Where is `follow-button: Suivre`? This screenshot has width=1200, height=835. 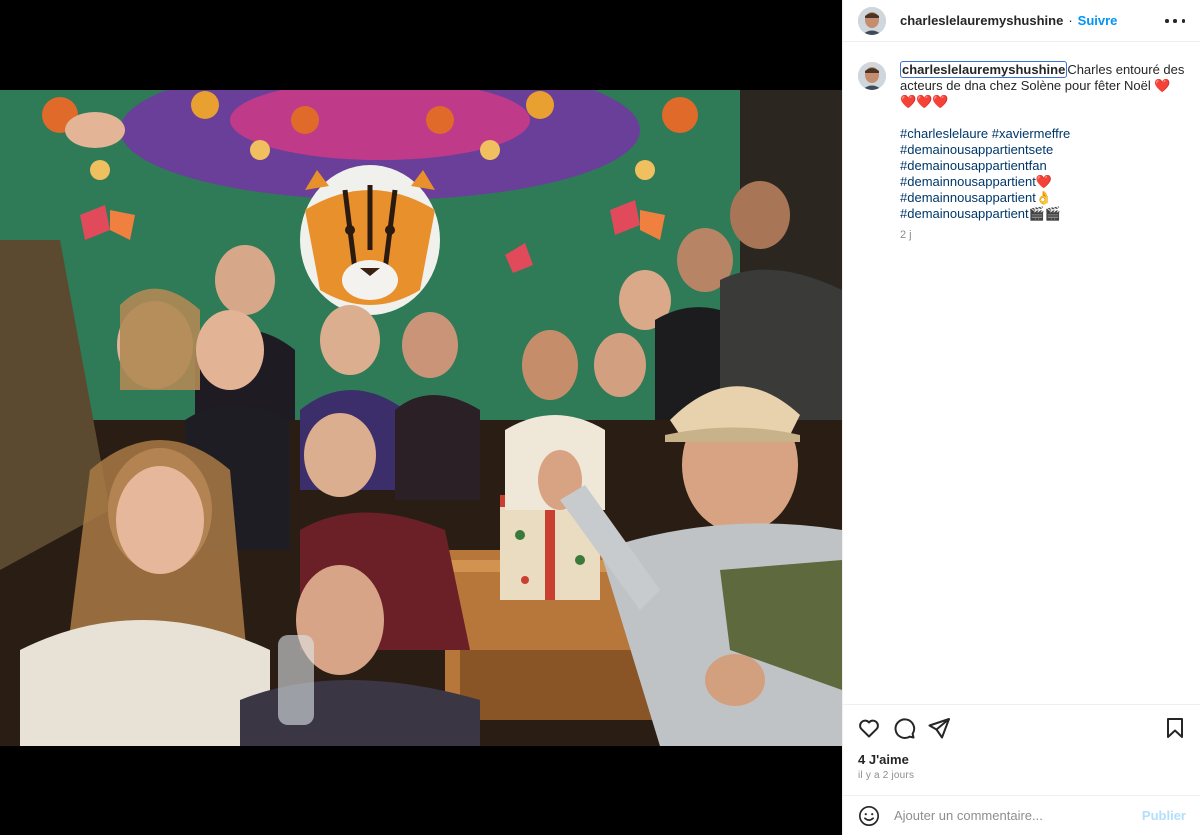 follow-button: Suivre is located at coordinates (1098, 20).